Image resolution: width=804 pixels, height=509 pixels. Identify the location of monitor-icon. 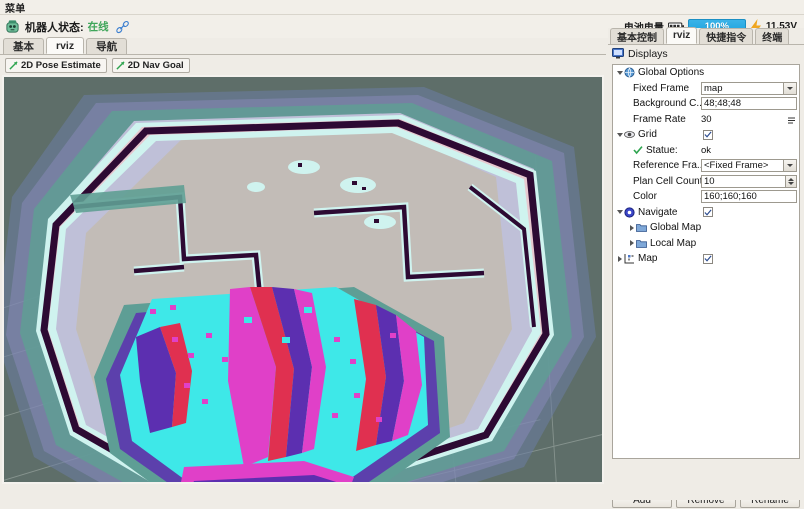
(618, 53).